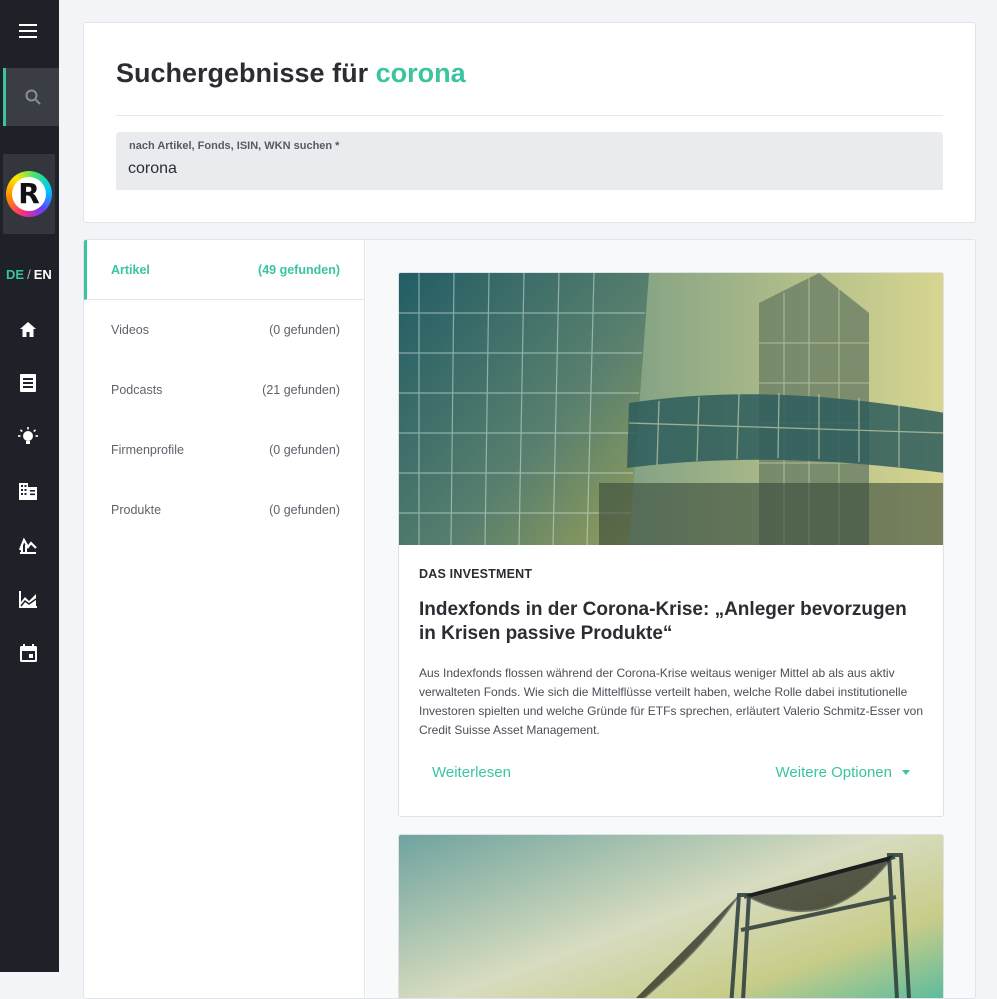 Image resolution: width=997 pixels, height=999 pixels. I want to click on area-chart-icon, so click(28, 599).